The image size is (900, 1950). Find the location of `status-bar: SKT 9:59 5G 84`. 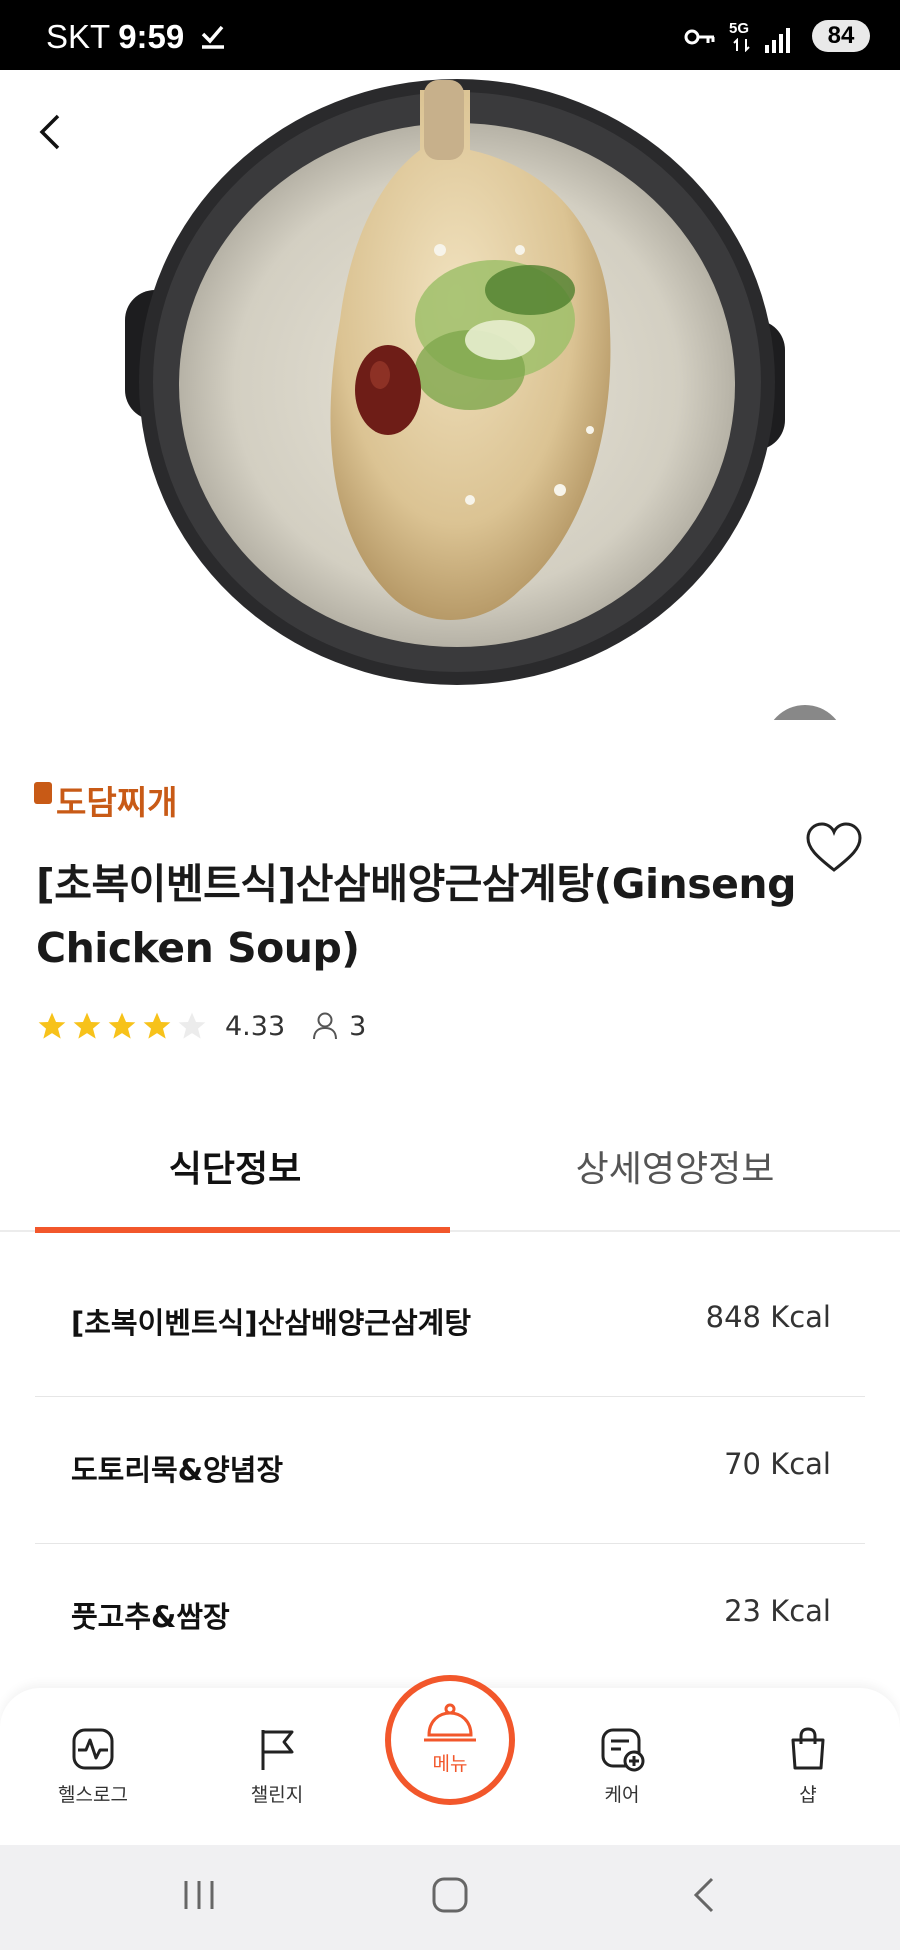

status-bar: SKT 9:59 5G 84 is located at coordinates (450, 35).